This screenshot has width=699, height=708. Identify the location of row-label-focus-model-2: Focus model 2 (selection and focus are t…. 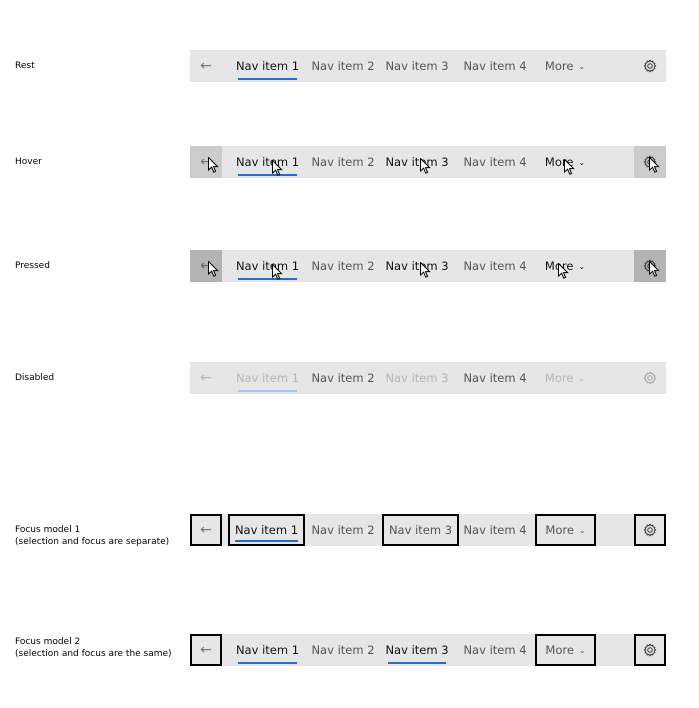
(93, 648).